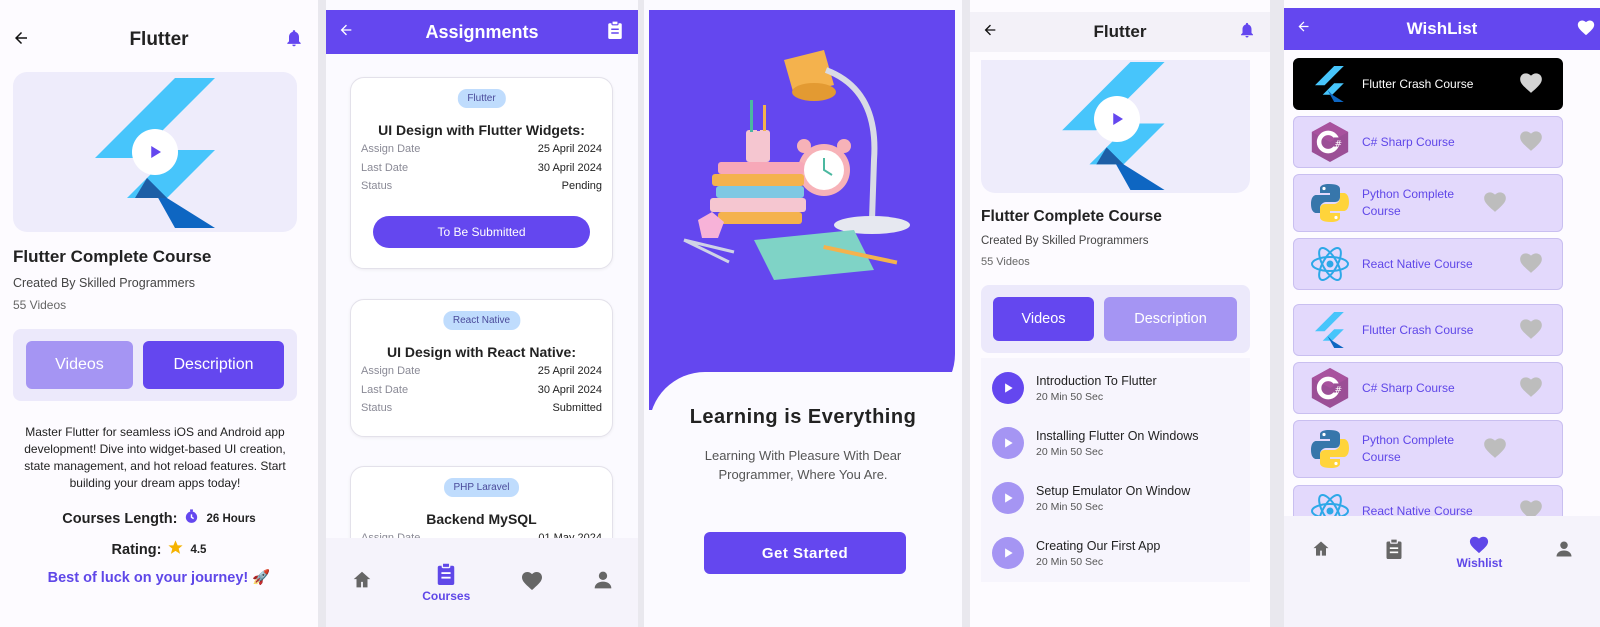 The width and height of the screenshot is (1600, 627). What do you see at coordinates (481, 186) in the screenshot?
I see `status-row: Status Pending` at bounding box center [481, 186].